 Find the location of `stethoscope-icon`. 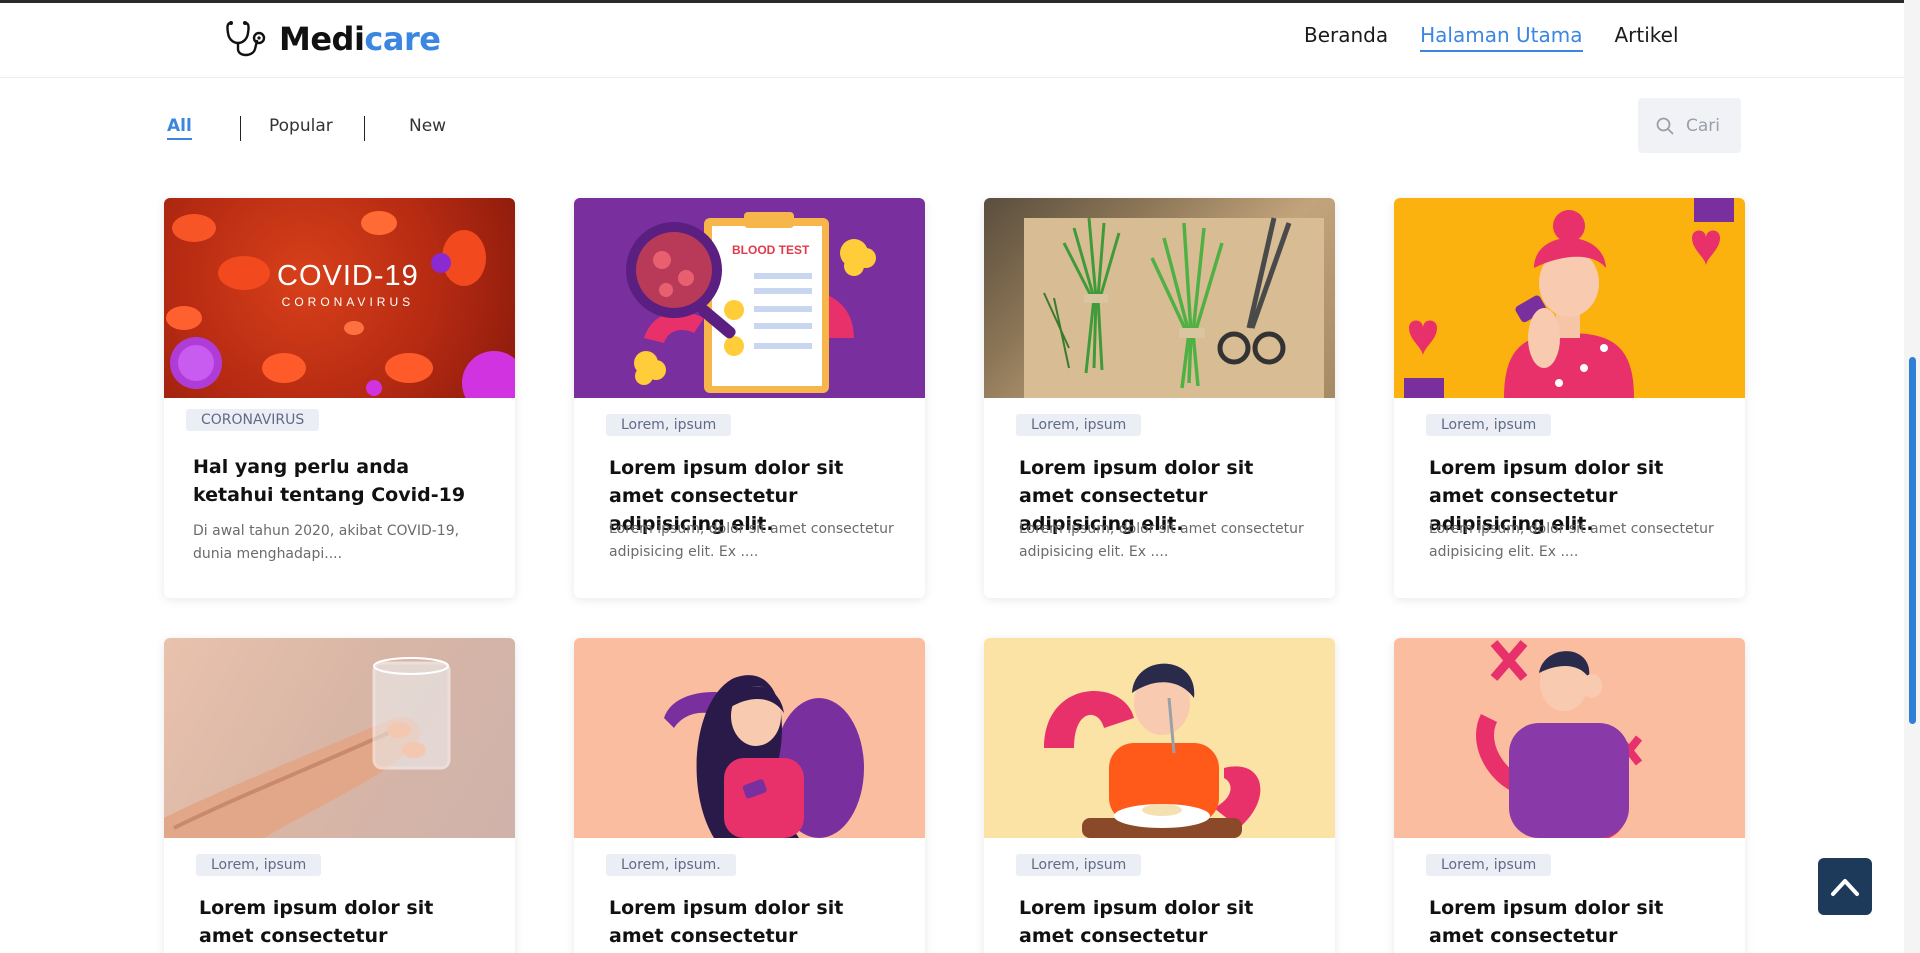

stethoscope-icon is located at coordinates (246, 39).